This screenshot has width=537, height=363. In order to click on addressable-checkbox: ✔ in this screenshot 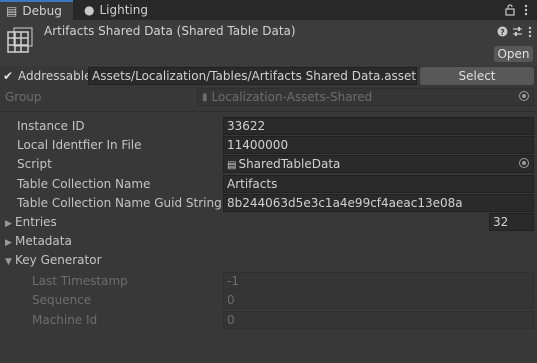, I will do `click(8, 76)`.